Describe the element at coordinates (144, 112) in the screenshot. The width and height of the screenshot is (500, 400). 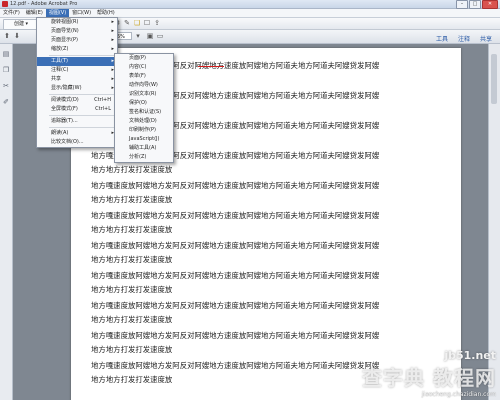
I see `tools-submenu-item: 签名和认证(S)` at that location.